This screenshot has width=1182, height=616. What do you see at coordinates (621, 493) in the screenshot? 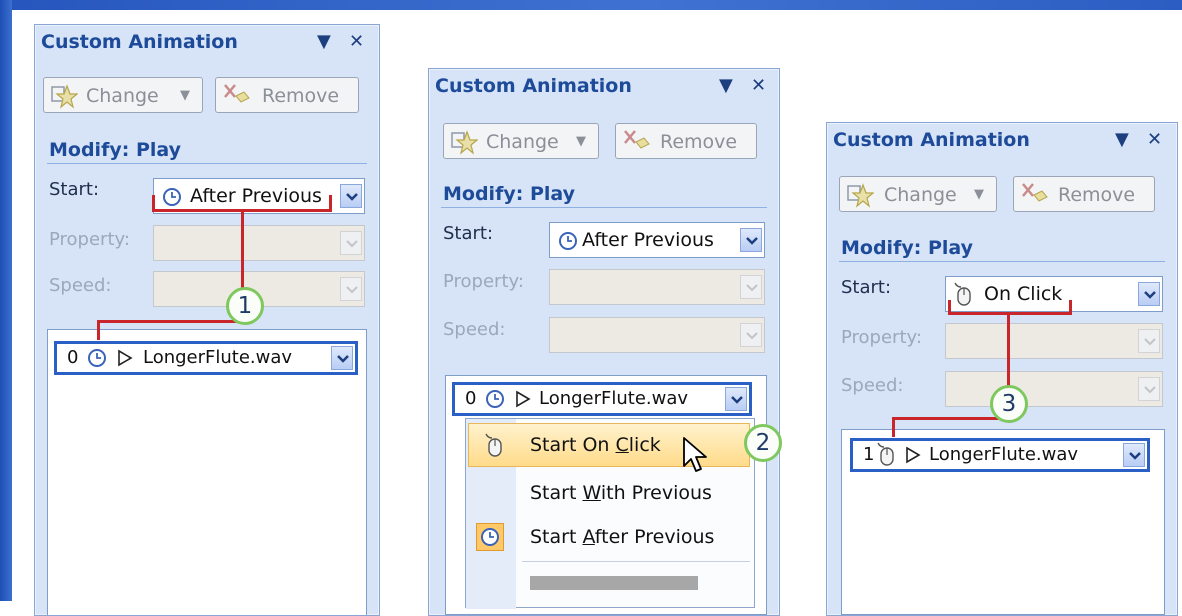
I see `menu-item-label: Start With Previous` at bounding box center [621, 493].